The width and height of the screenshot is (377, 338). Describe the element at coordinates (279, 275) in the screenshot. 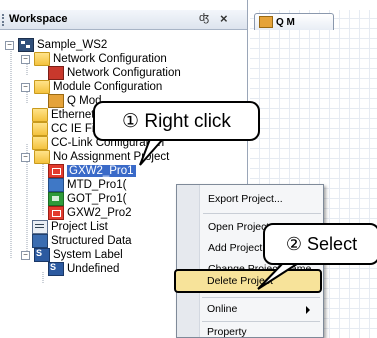

I see `callout2-pointer` at that location.